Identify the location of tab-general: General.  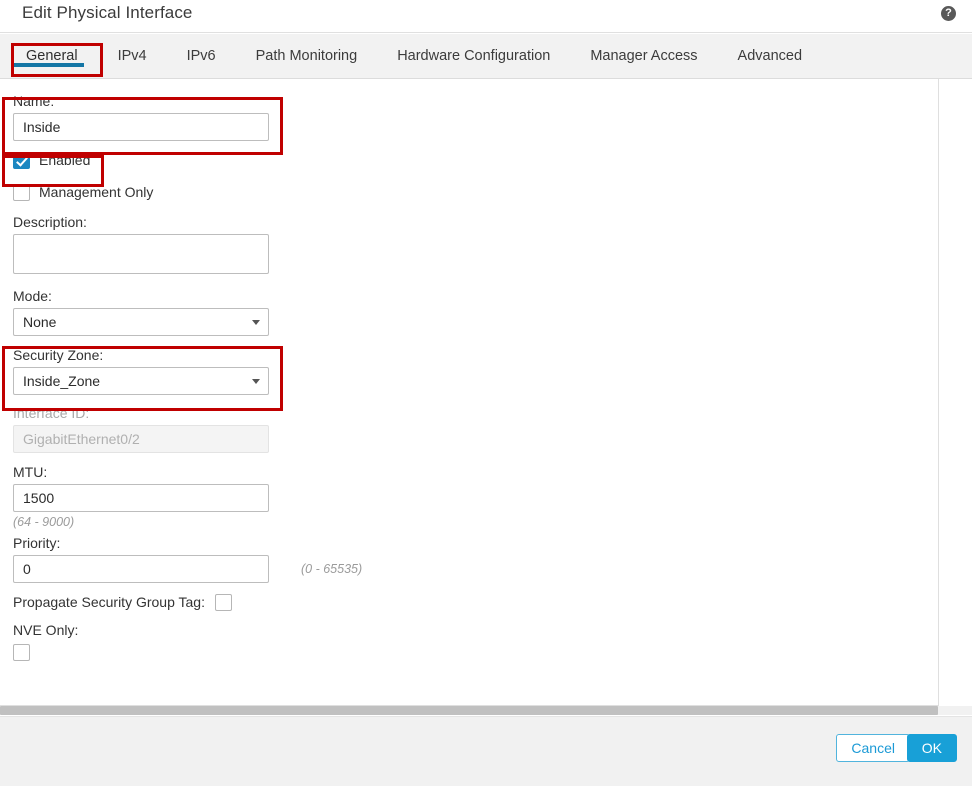
(49, 56).